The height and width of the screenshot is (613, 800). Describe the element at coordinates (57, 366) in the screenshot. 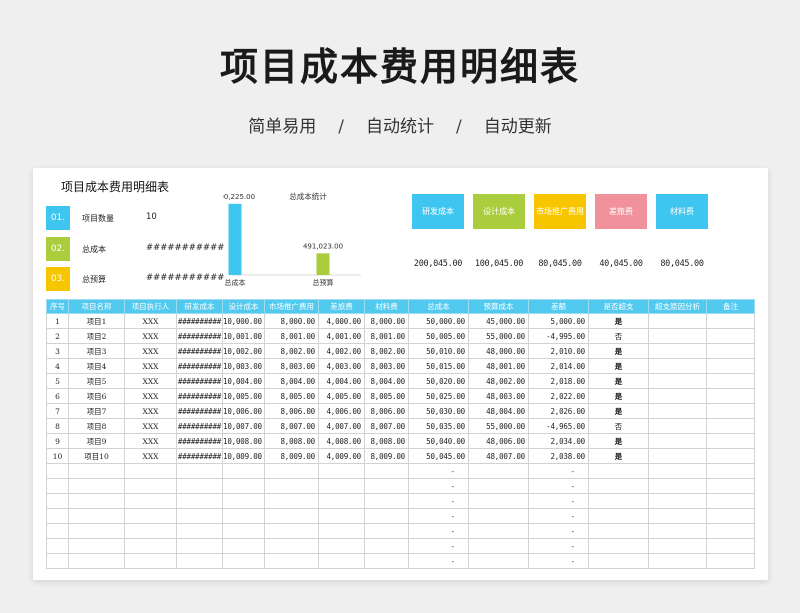

I see `table-cell: 4` at that location.